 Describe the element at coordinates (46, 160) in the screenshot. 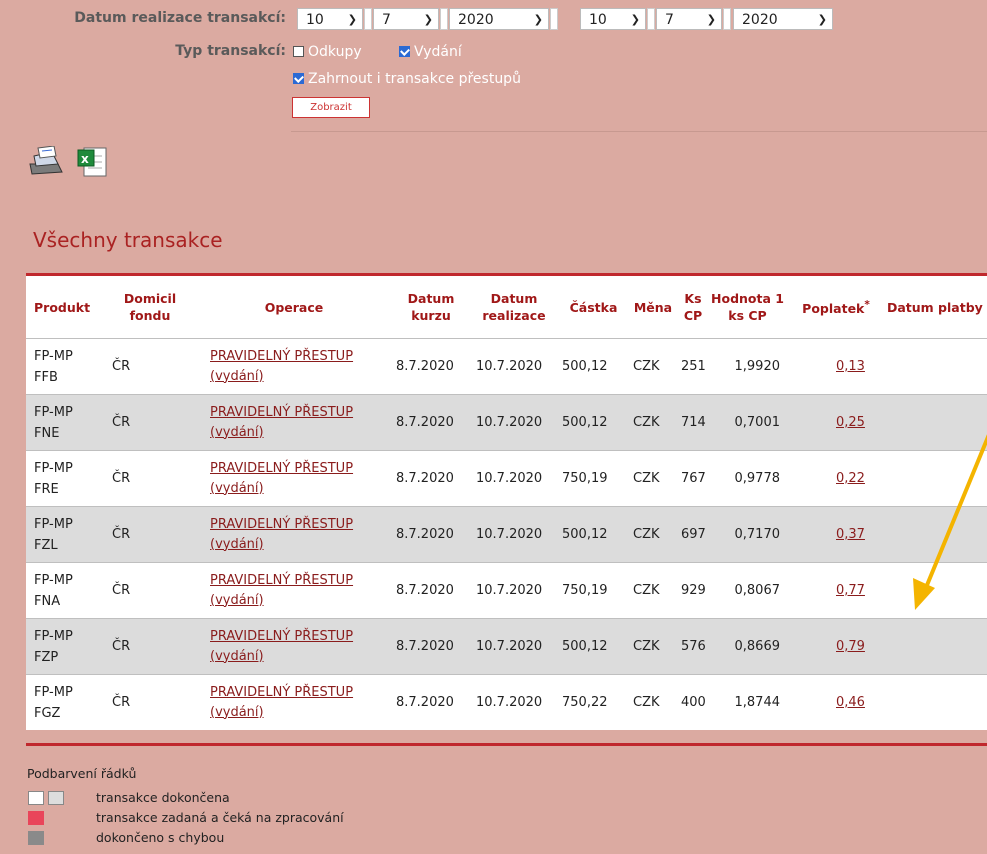

I see `printer-icon` at that location.